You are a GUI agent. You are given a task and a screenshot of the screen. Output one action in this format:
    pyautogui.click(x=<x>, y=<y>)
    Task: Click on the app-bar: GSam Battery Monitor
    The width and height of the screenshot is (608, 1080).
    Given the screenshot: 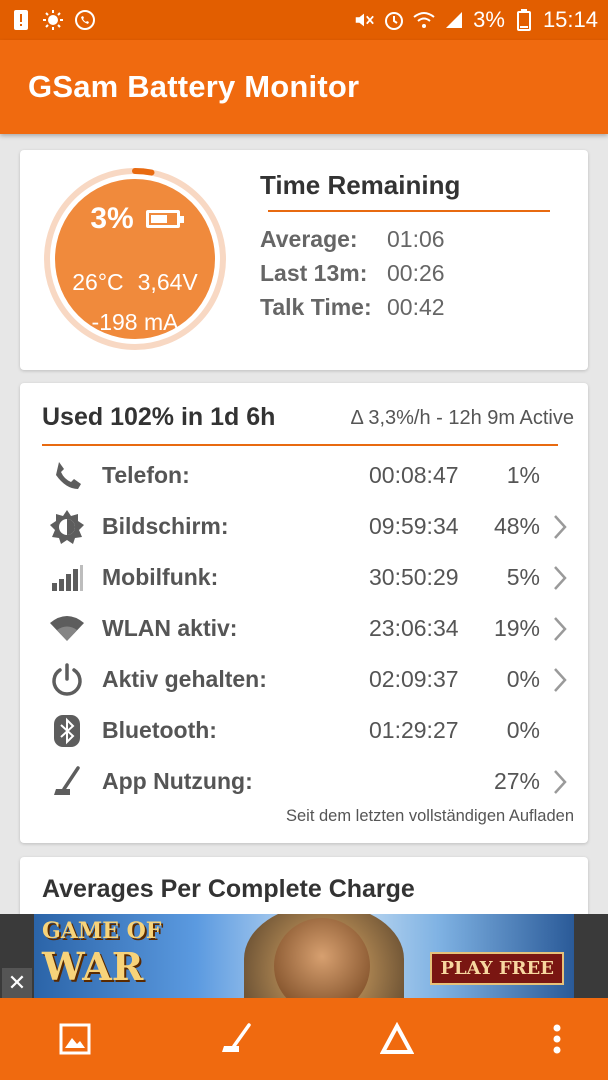 What is the action you would take?
    pyautogui.click(x=304, y=87)
    